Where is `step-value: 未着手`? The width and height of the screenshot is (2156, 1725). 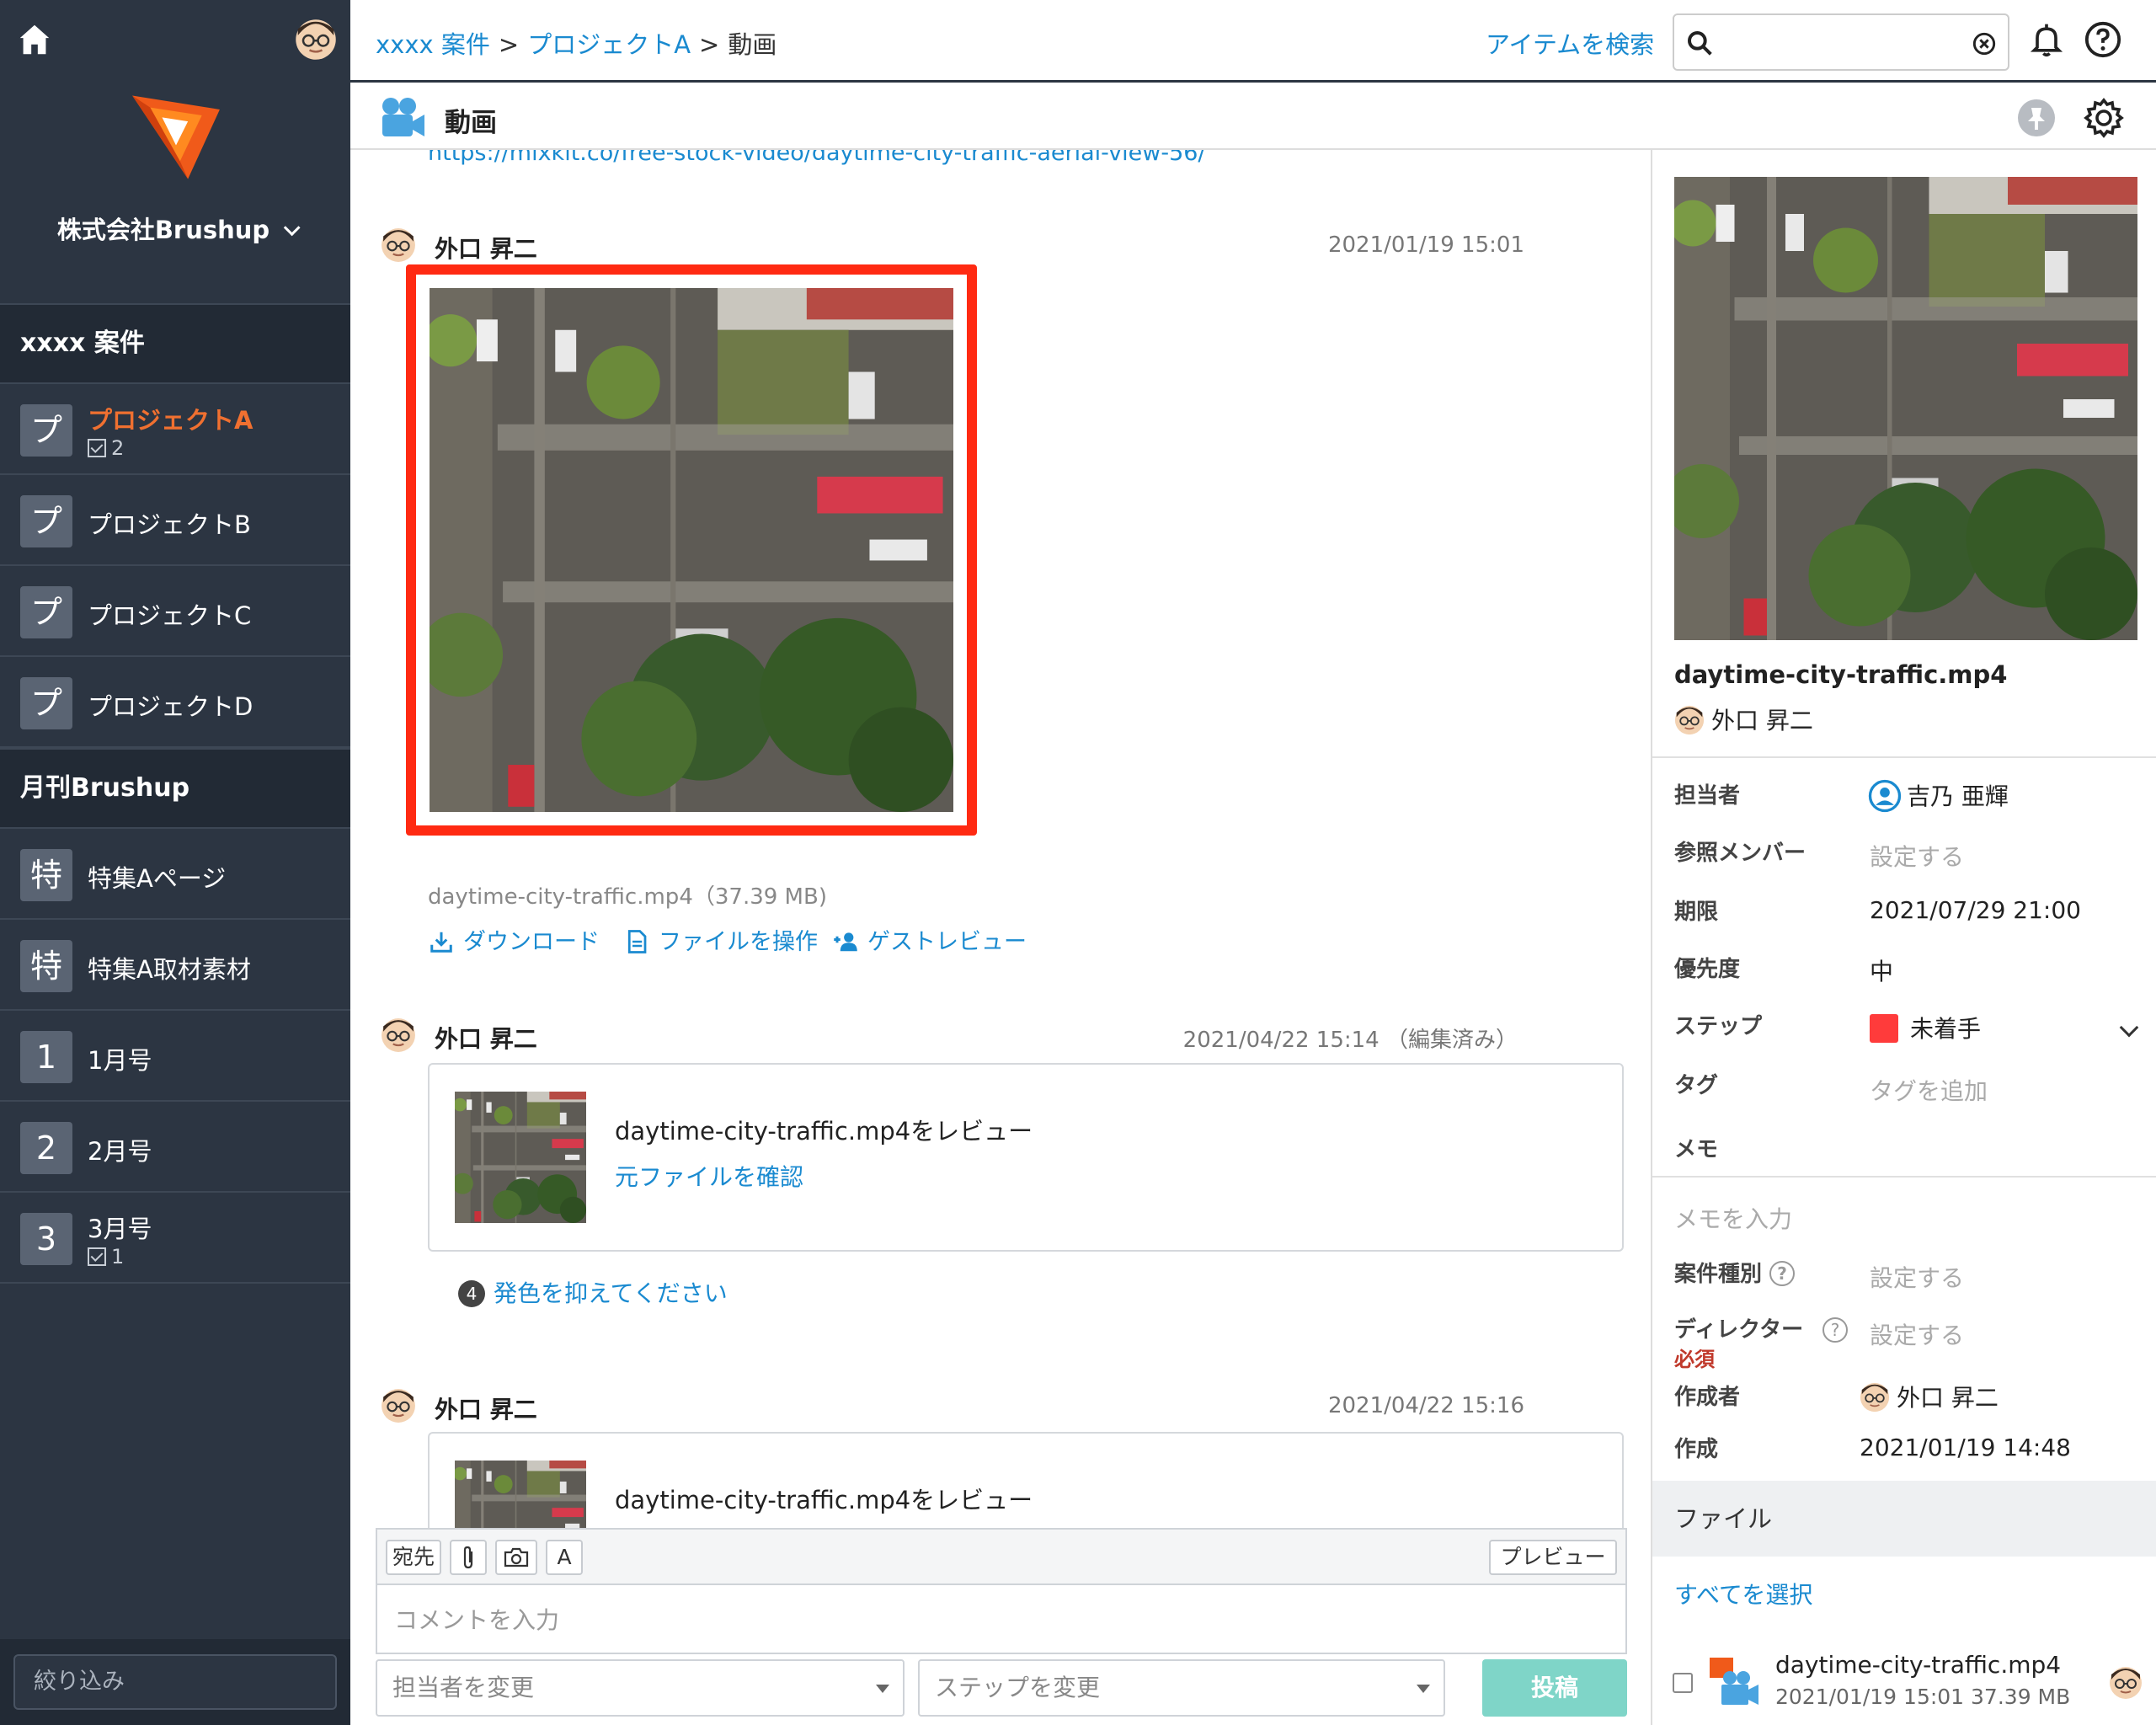 step-value: 未着手 is located at coordinates (1925, 1027).